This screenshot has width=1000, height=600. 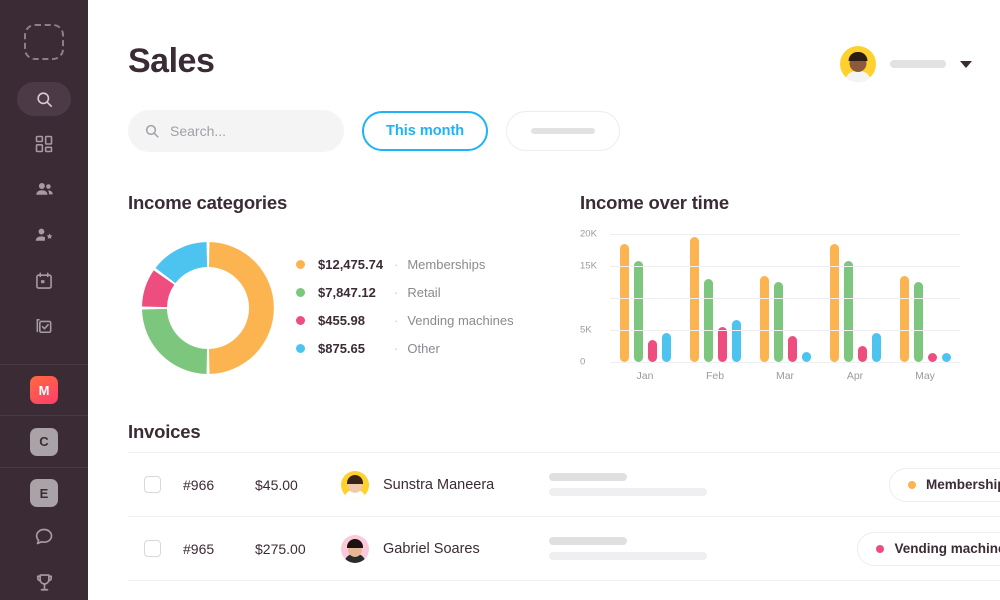 I want to click on sidebar-item-calendar, so click(x=44, y=281).